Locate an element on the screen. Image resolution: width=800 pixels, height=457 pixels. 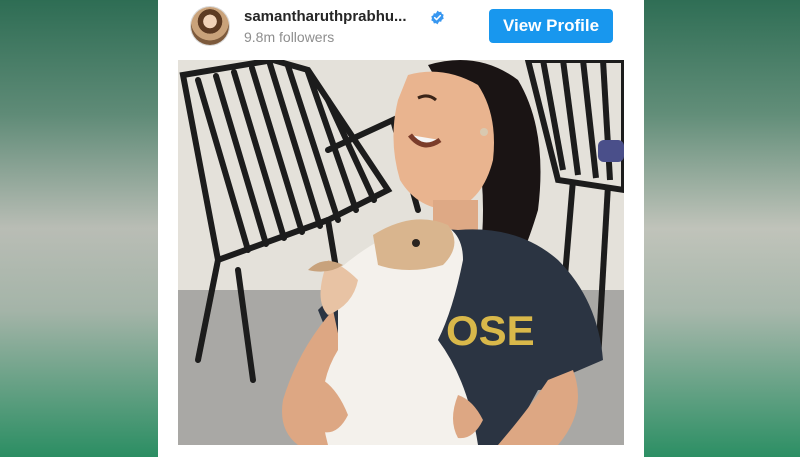
verified-badge-icon is located at coordinates (437, 17).